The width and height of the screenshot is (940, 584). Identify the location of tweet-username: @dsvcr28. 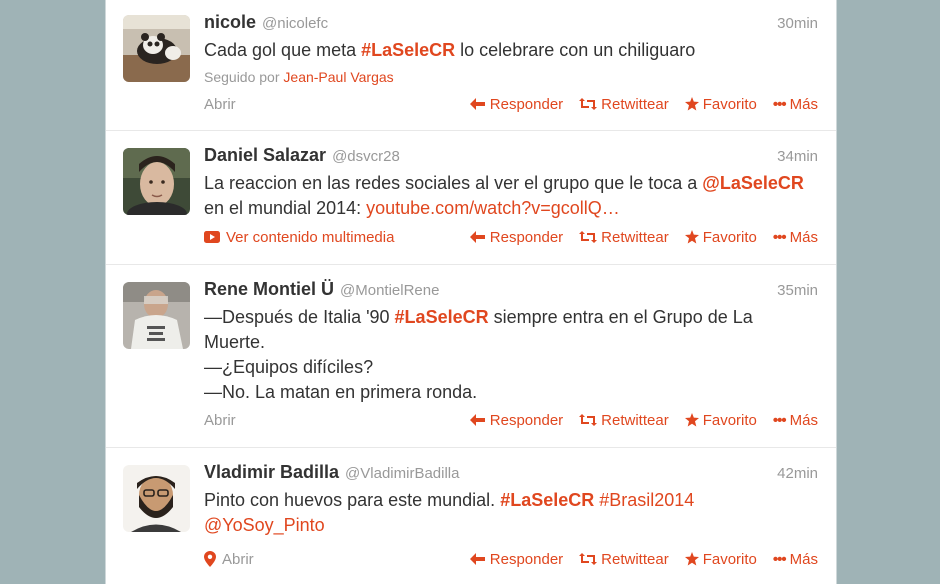
(366, 156).